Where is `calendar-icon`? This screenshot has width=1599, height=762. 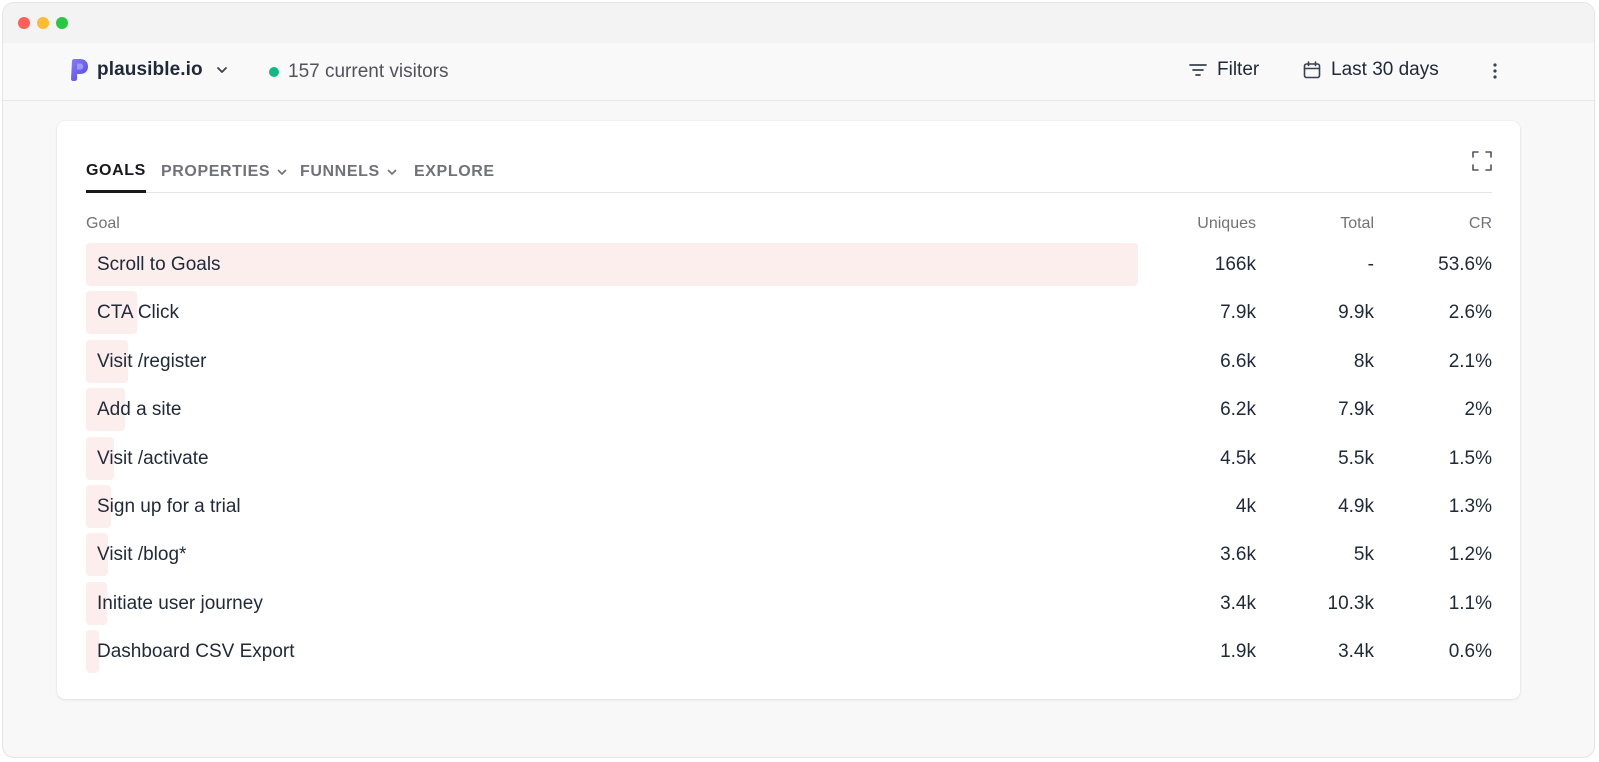
calendar-icon is located at coordinates (1312, 70).